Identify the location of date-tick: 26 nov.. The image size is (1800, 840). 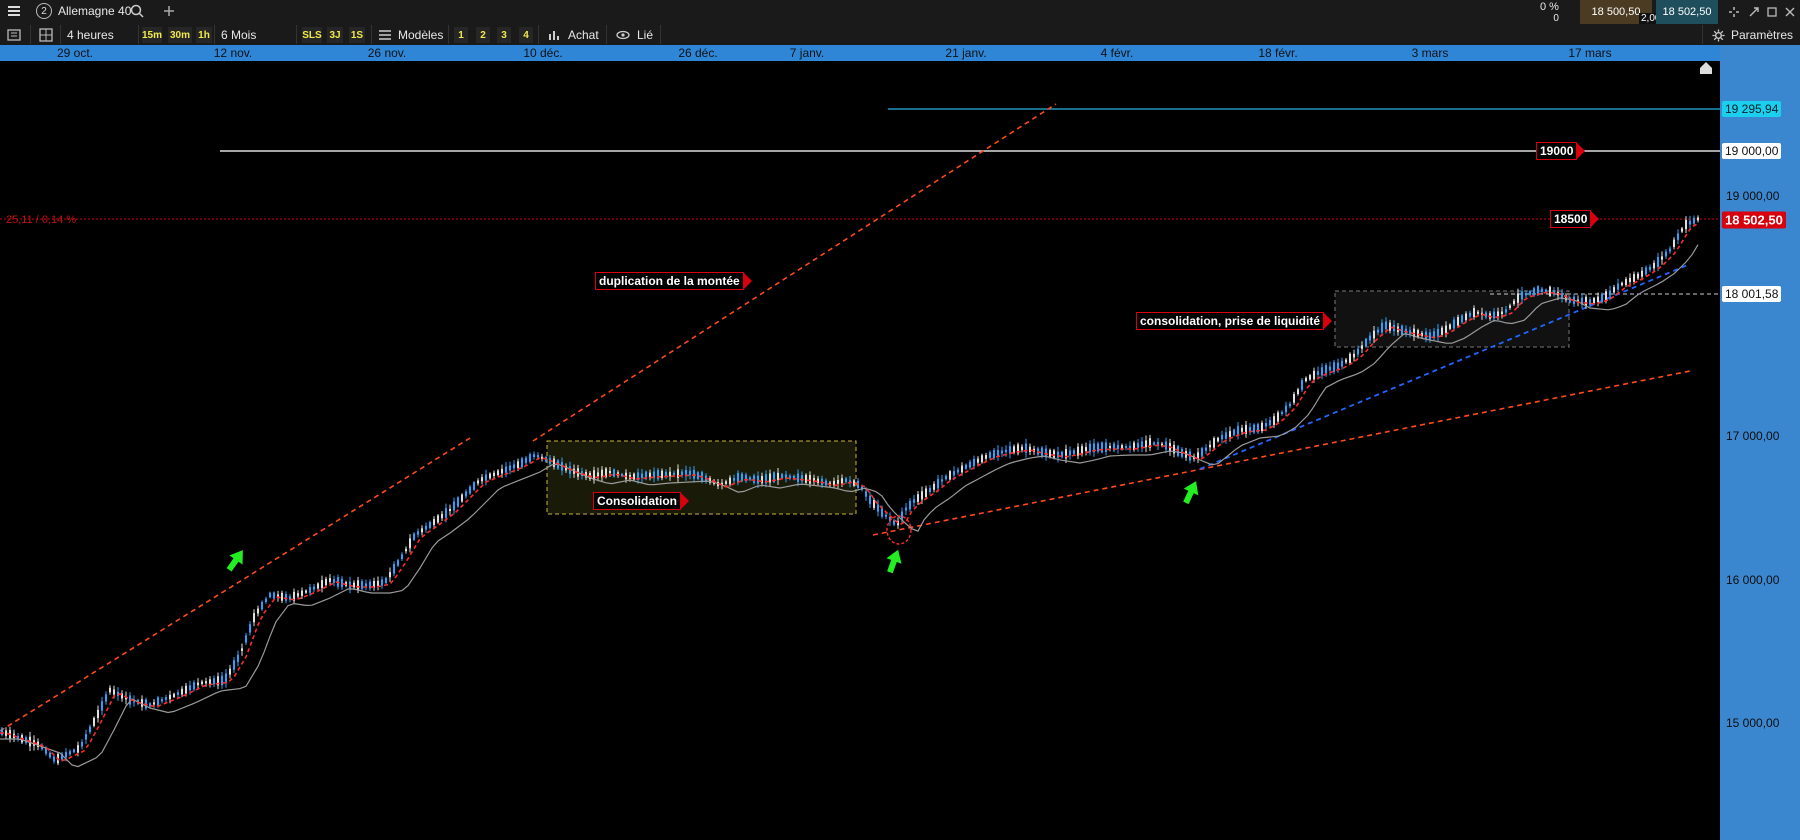
(387, 53).